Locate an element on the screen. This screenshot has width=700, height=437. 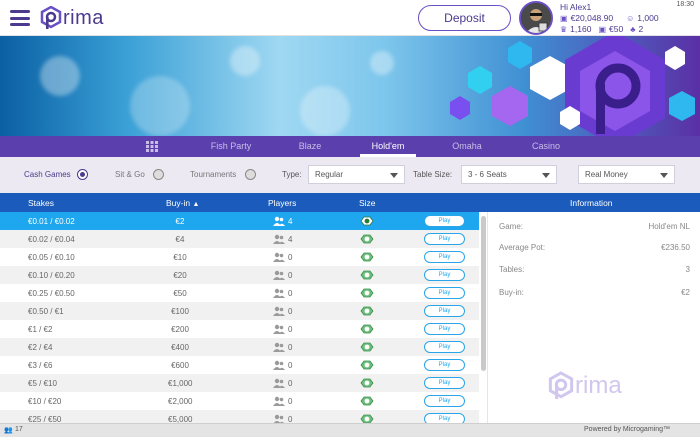
list-scrollbar is located at coordinates (483, 293).